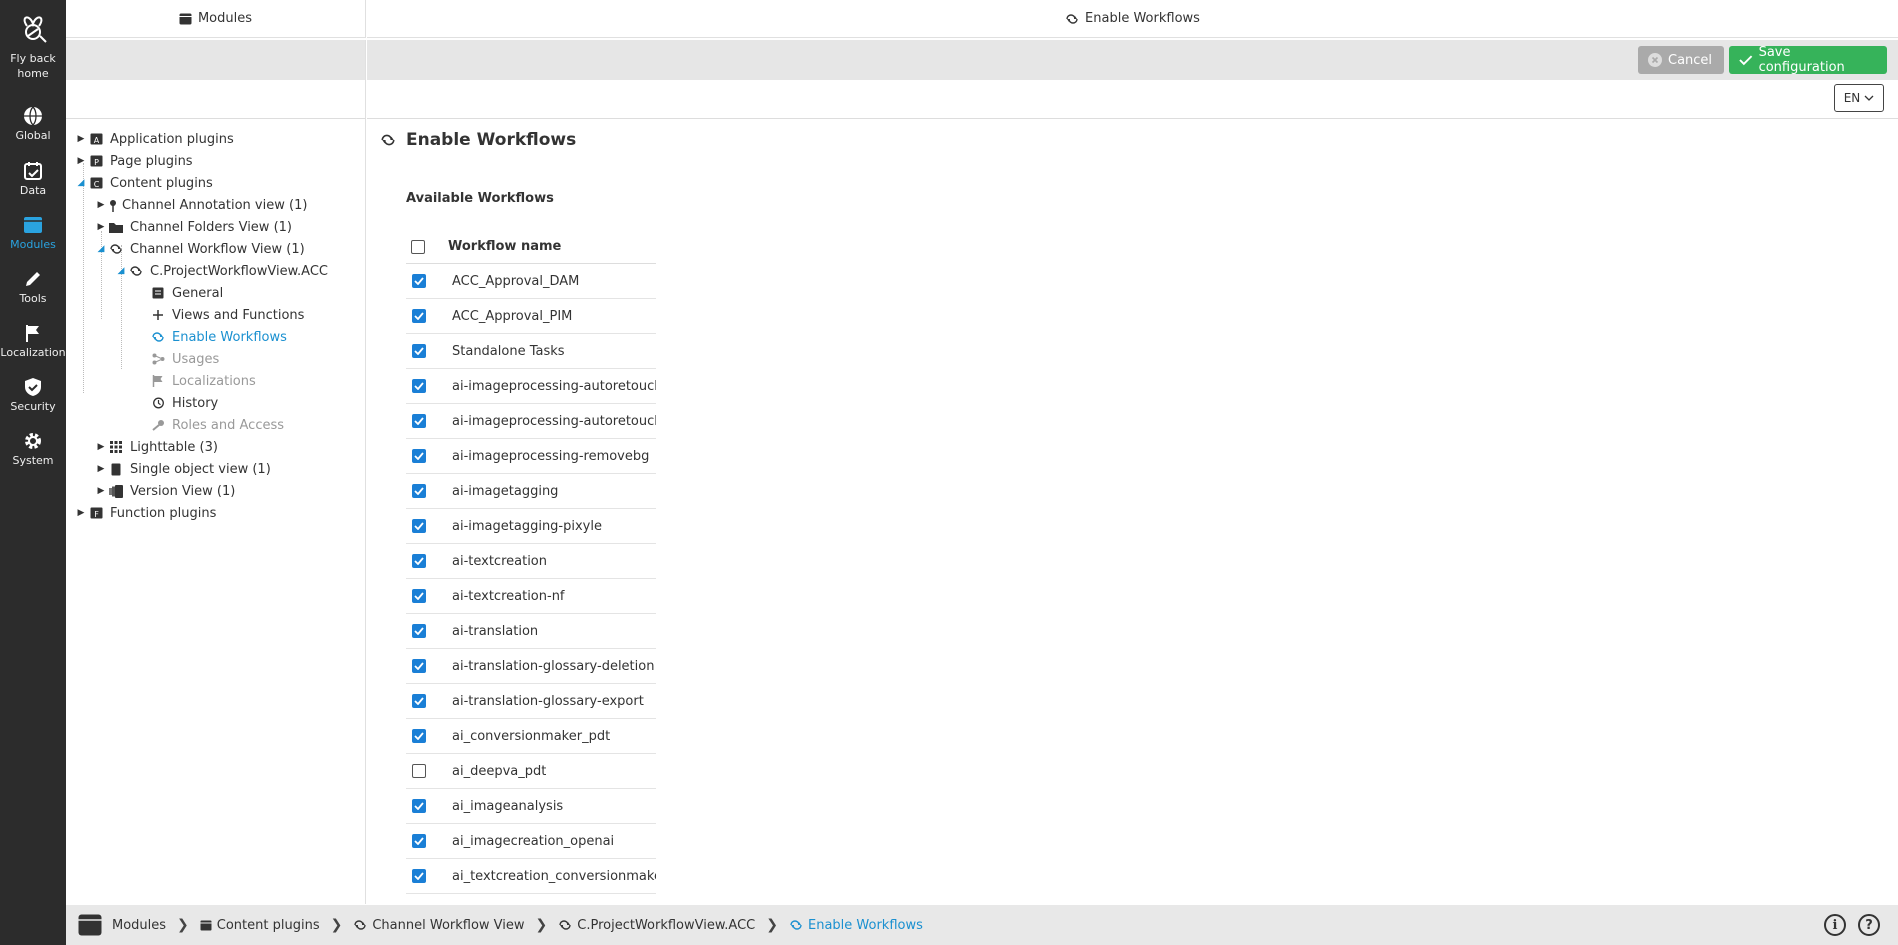 This screenshot has height=945, width=1898. What do you see at coordinates (531, 666) in the screenshot?
I see `table-row: ai-translation-glossary-deletion` at bounding box center [531, 666].